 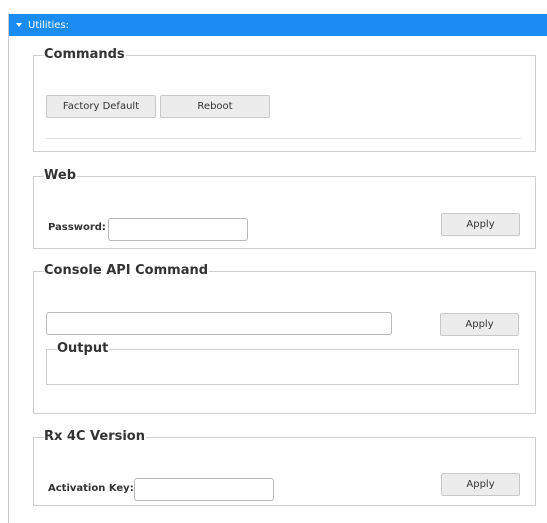 What do you see at coordinates (215, 106) in the screenshot?
I see `reboot-button: Reboot` at bounding box center [215, 106].